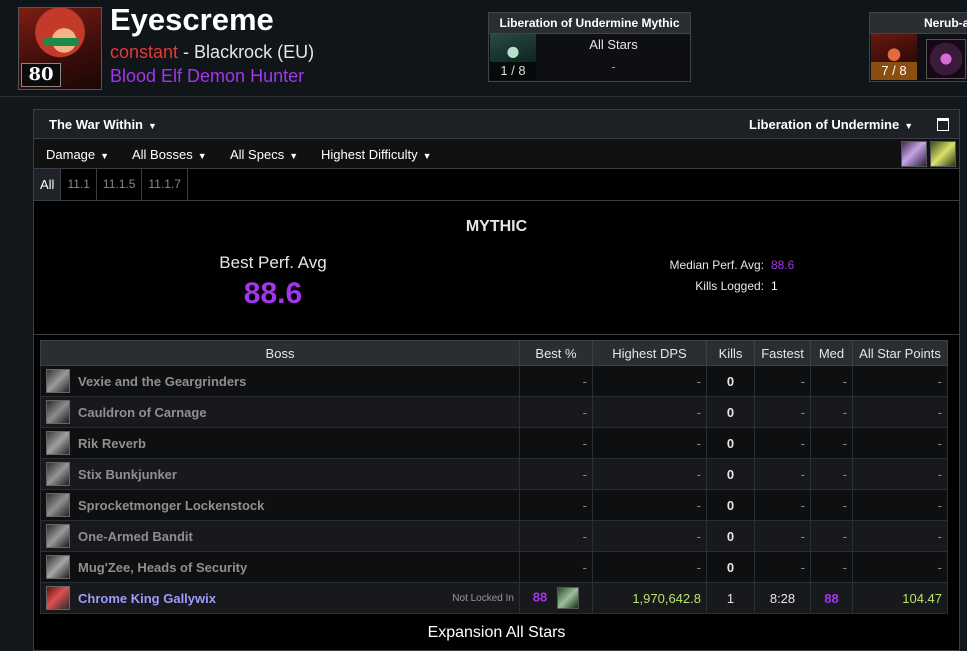  What do you see at coordinates (48, 184) in the screenshot?
I see `tab-all: All` at bounding box center [48, 184].